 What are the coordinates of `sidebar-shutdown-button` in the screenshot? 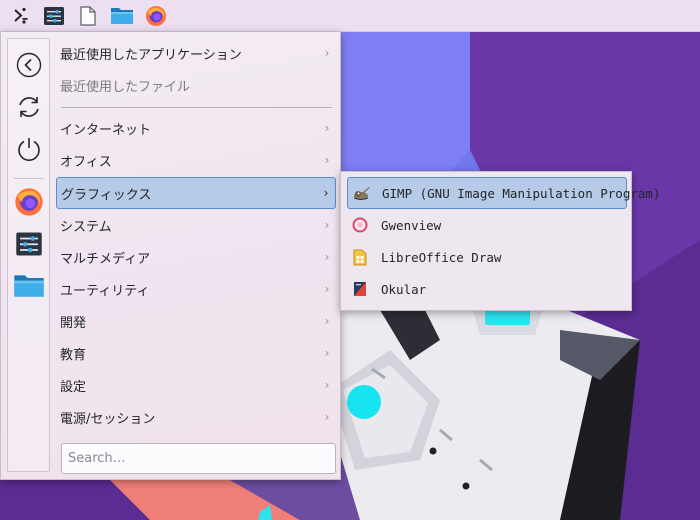 It's located at (29, 149).